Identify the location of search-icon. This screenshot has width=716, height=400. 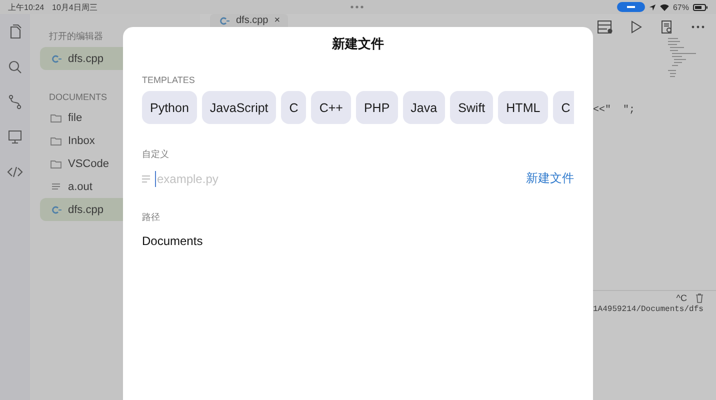
(15, 67).